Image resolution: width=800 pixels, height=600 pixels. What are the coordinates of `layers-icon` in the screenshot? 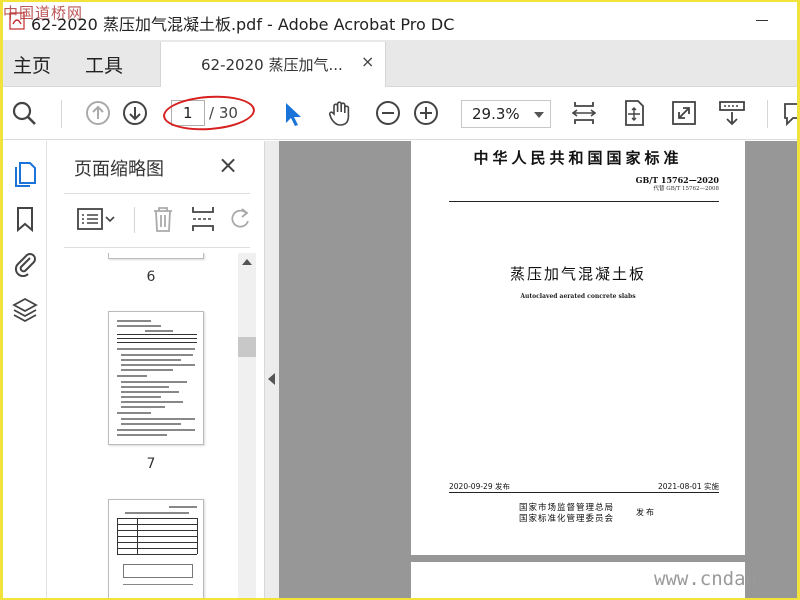 It's located at (25, 309).